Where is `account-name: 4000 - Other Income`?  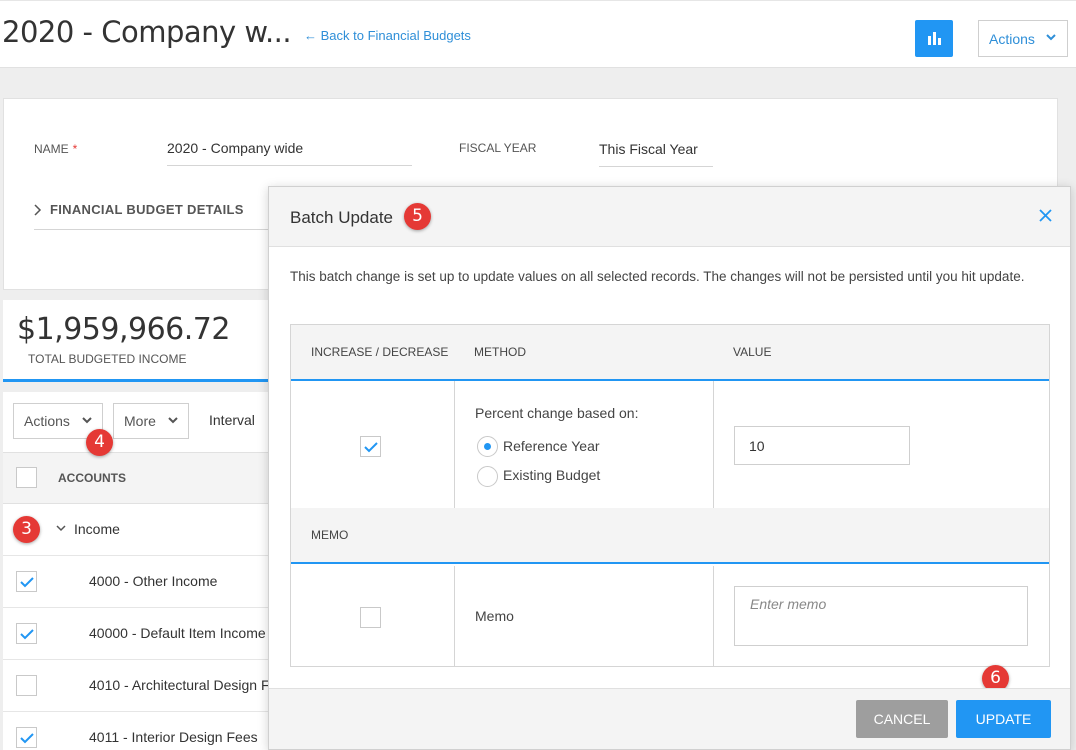 account-name: 4000 - Other Income is located at coordinates (153, 581).